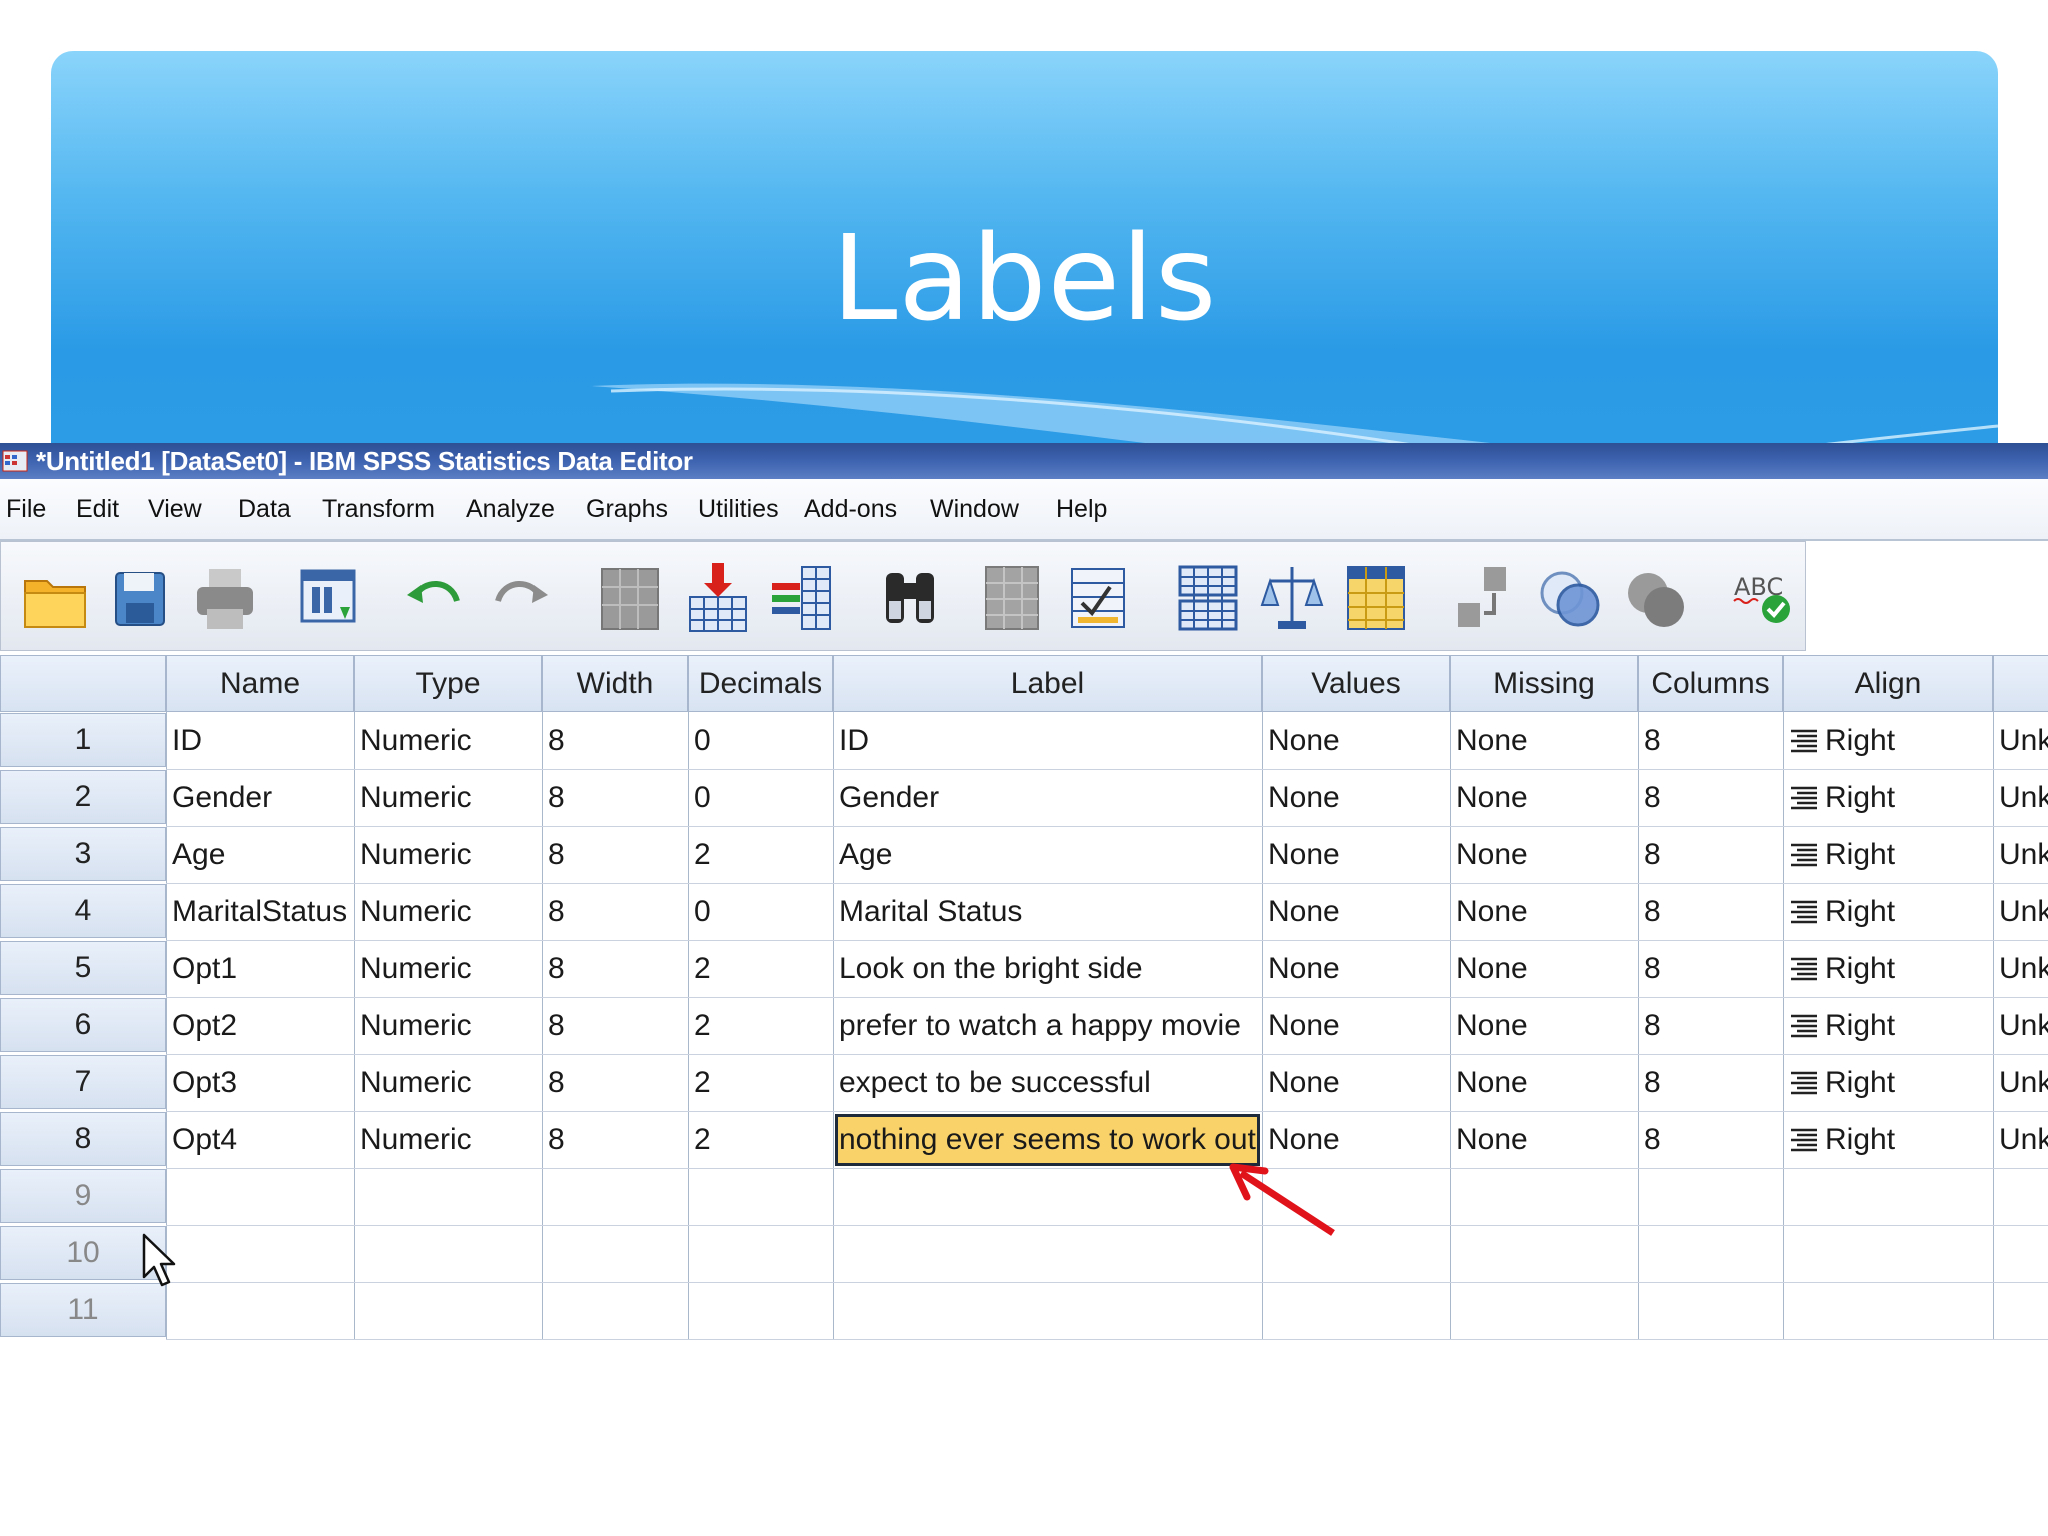  I want to click on grid-corner, so click(83, 683).